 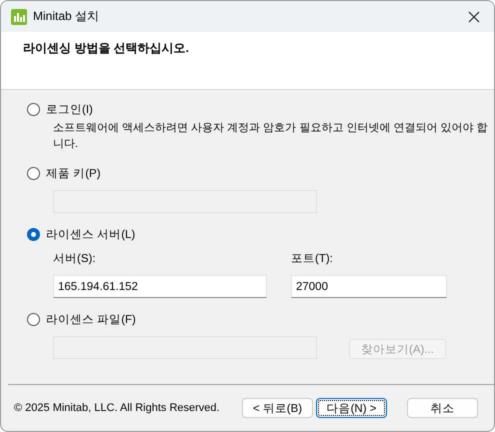 What do you see at coordinates (19, 16) in the screenshot?
I see `bar-chart-icon` at bounding box center [19, 16].